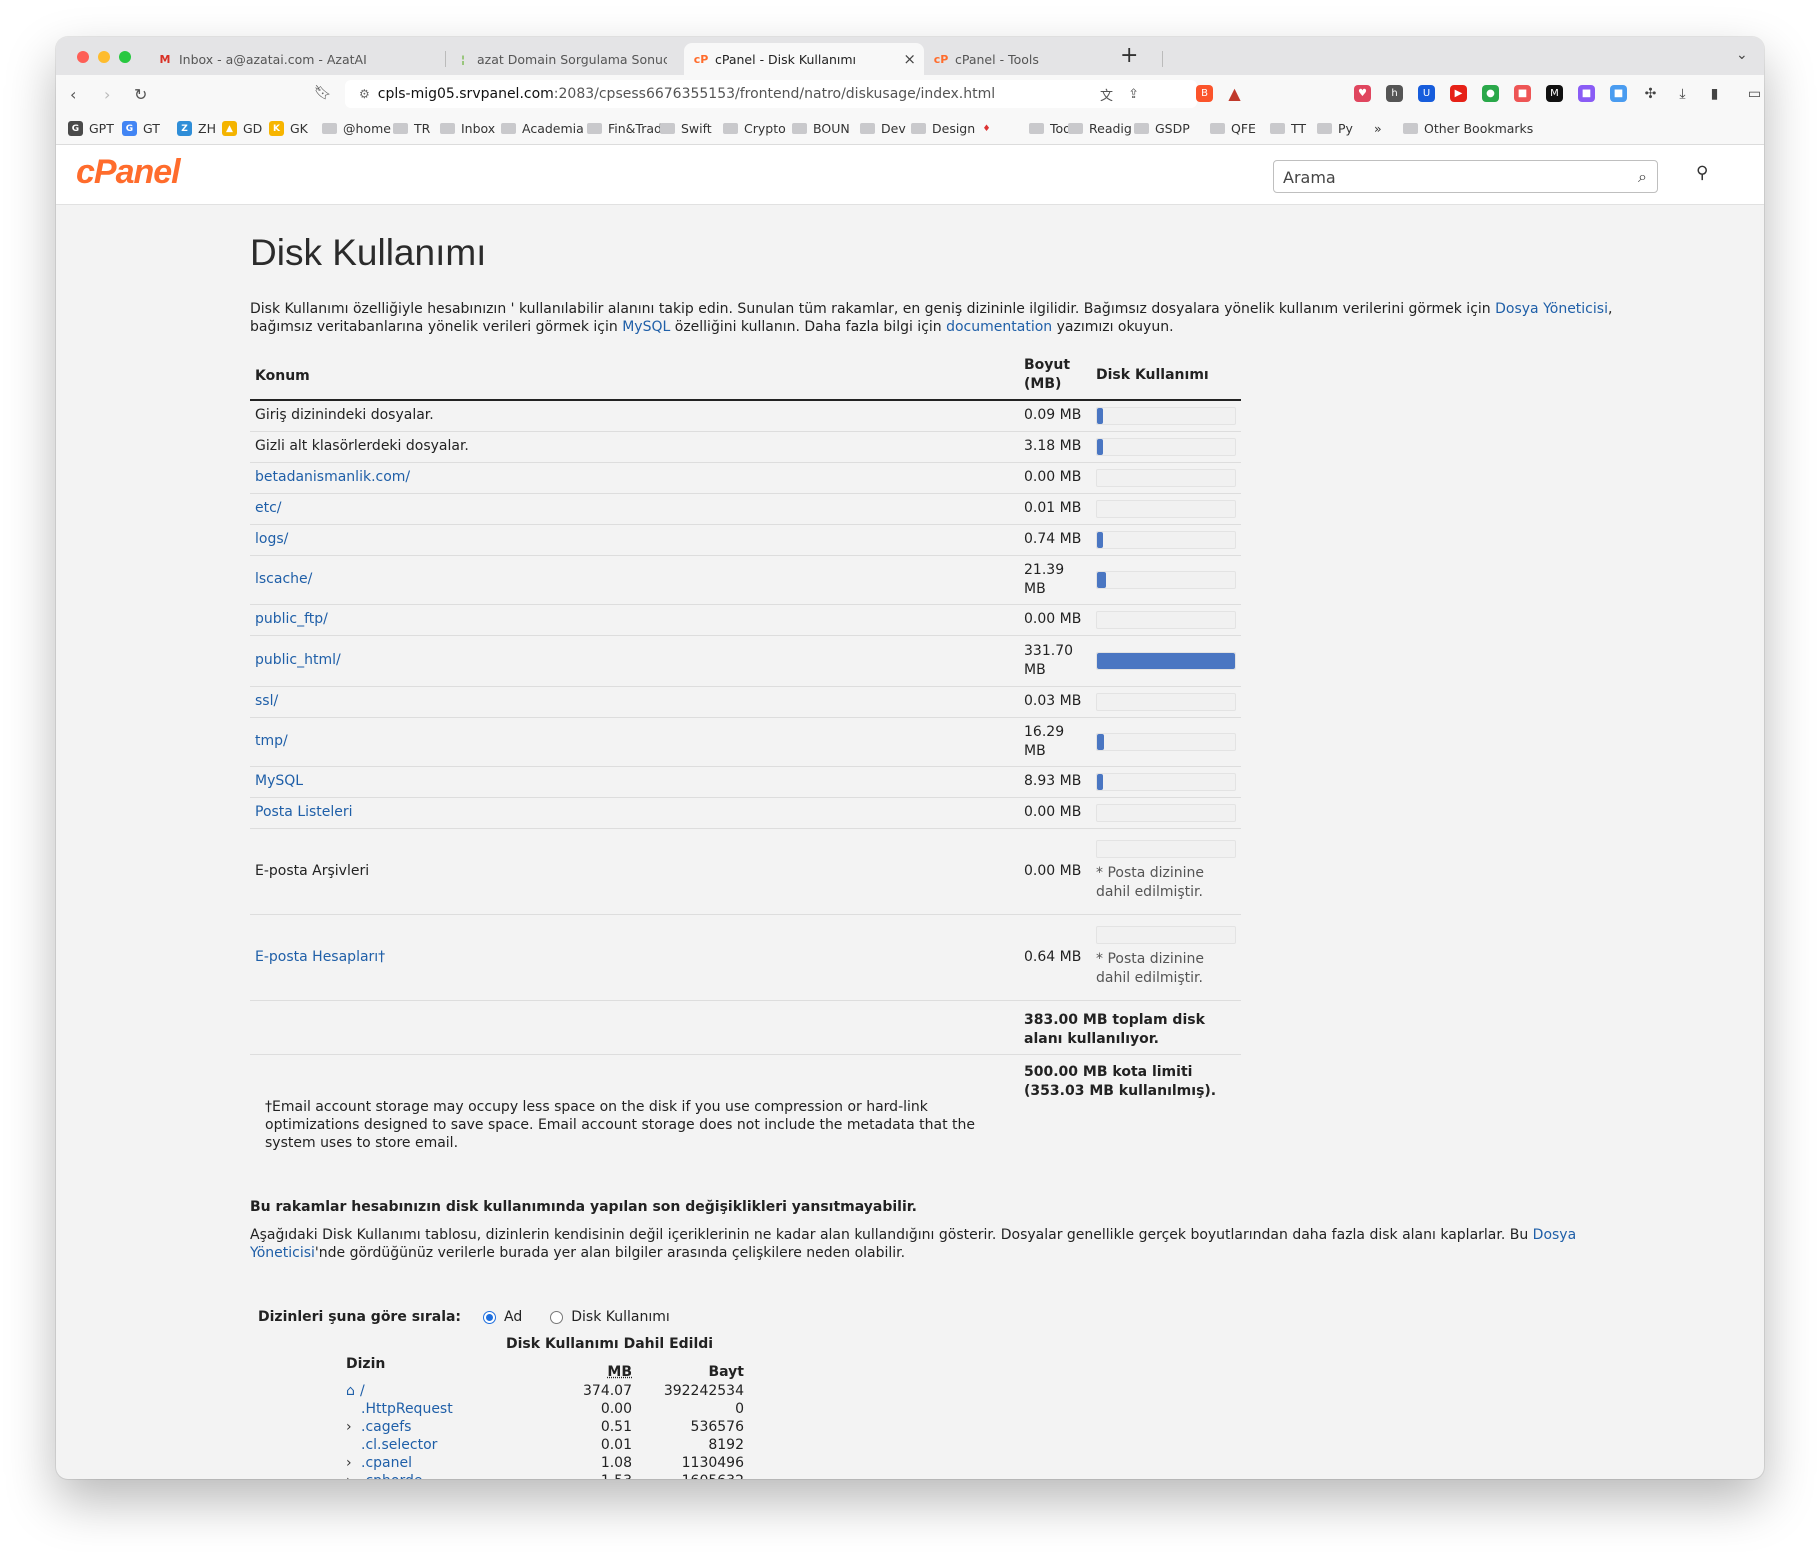  I want to click on youtube-icon: ▶, so click(1458, 93).